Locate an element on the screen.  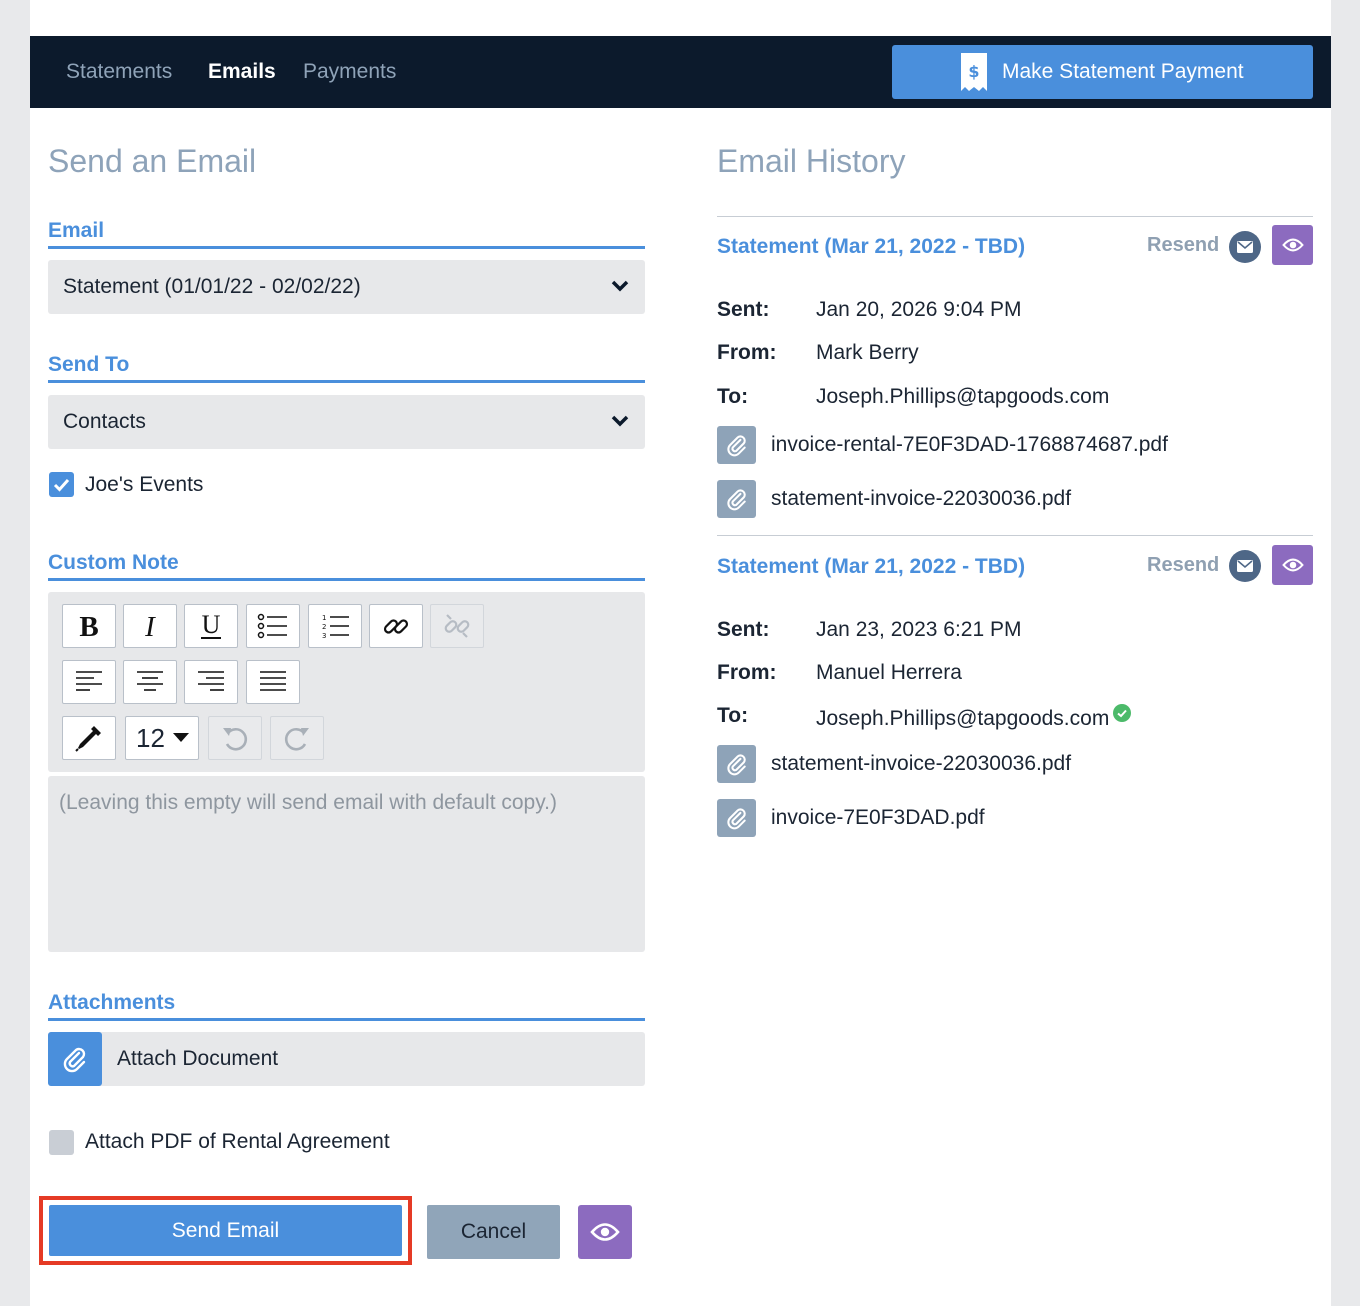
to-value-row: Joseph.Phillips@tapgoods.com is located at coordinates (974, 717).